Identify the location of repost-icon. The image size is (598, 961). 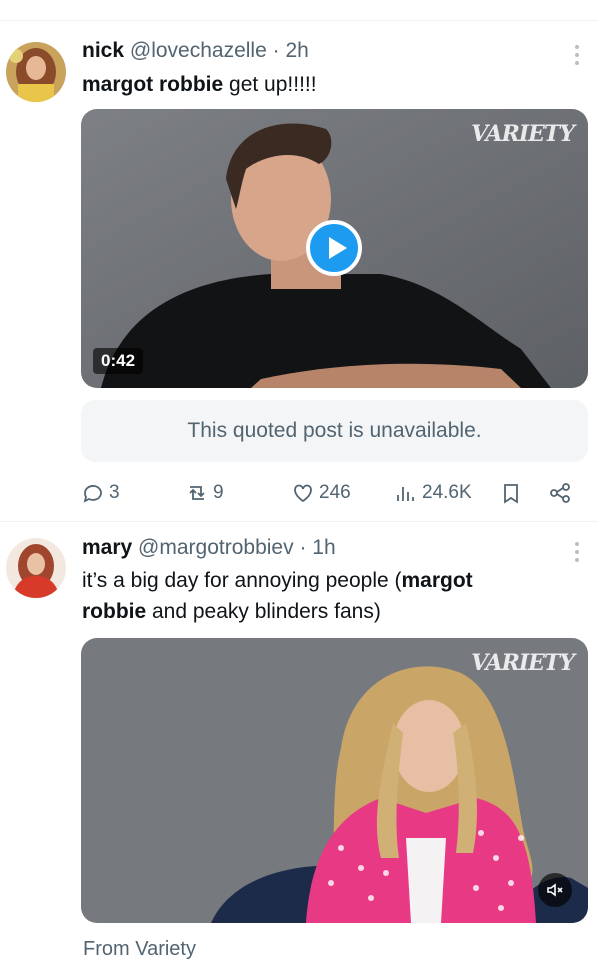
(197, 493).